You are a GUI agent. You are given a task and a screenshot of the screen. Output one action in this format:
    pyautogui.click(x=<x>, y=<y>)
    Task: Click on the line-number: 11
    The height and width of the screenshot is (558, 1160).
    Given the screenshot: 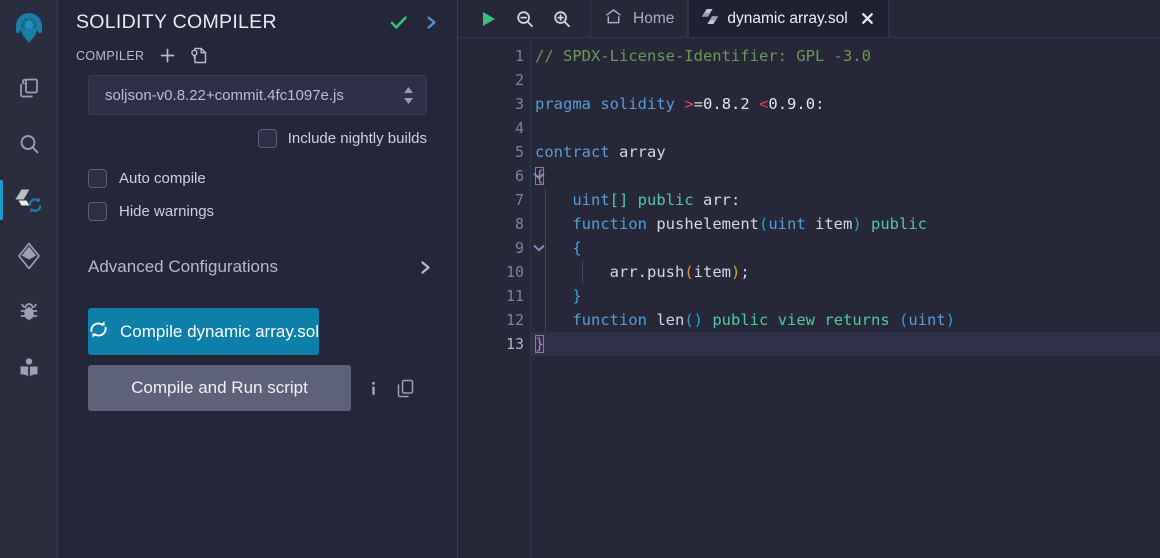 What is the action you would take?
    pyautogui.click(x=514, y=296)
    